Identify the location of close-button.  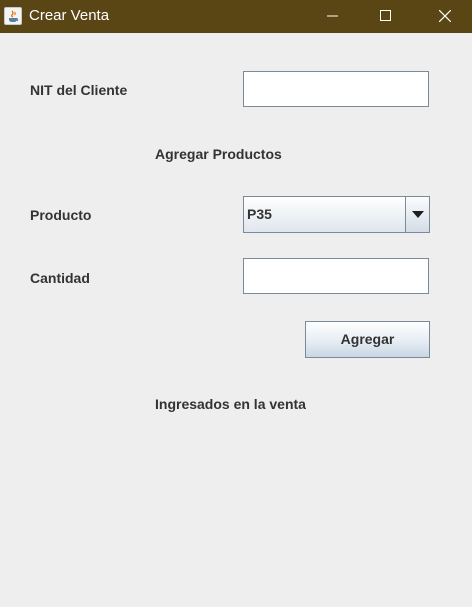
(445, 16).